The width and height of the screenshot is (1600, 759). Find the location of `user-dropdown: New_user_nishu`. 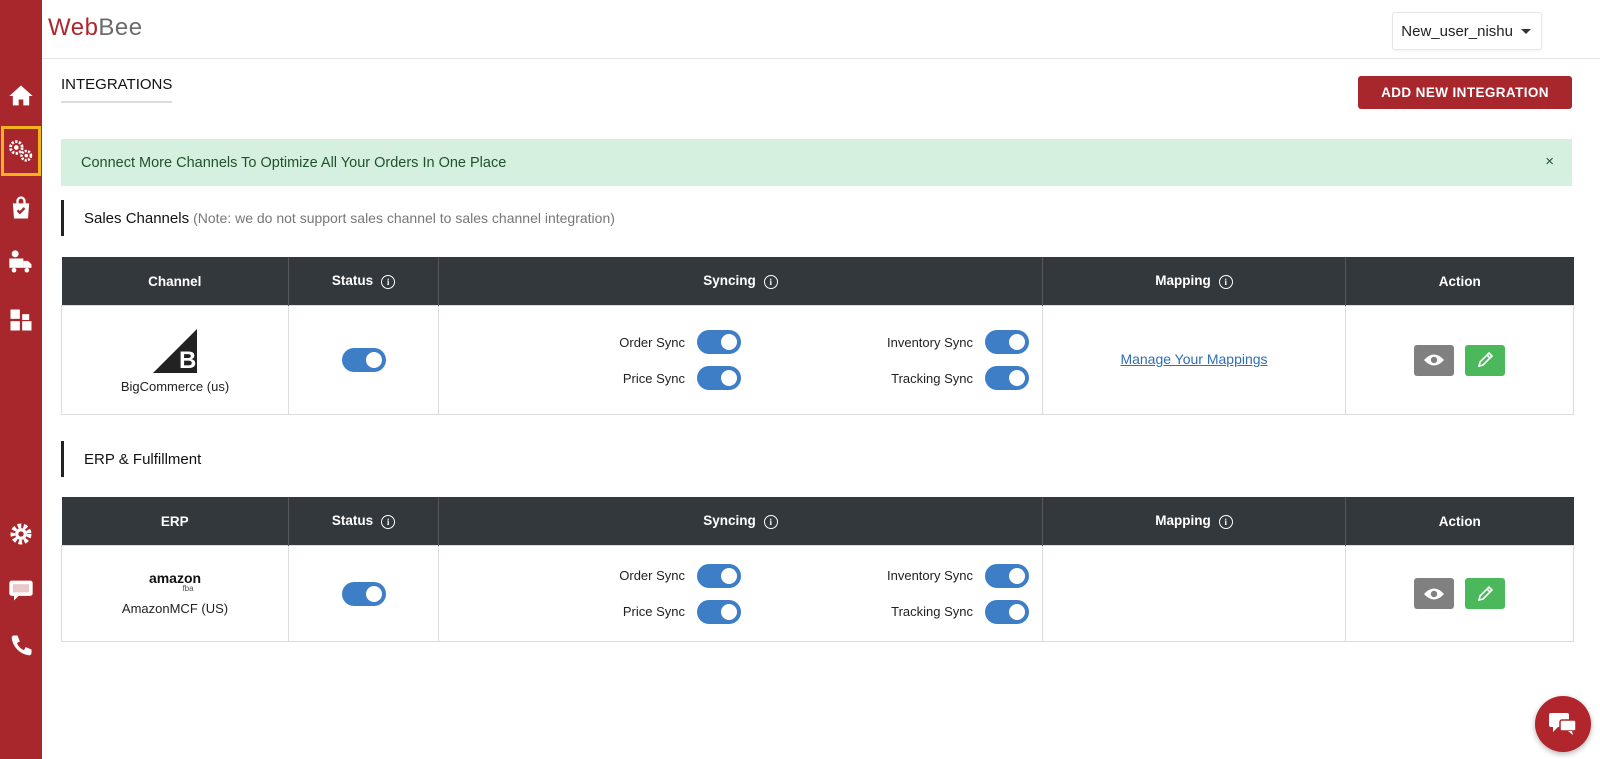

user-dropdown: New_user_nishu is located at coordinates (1467, 31).